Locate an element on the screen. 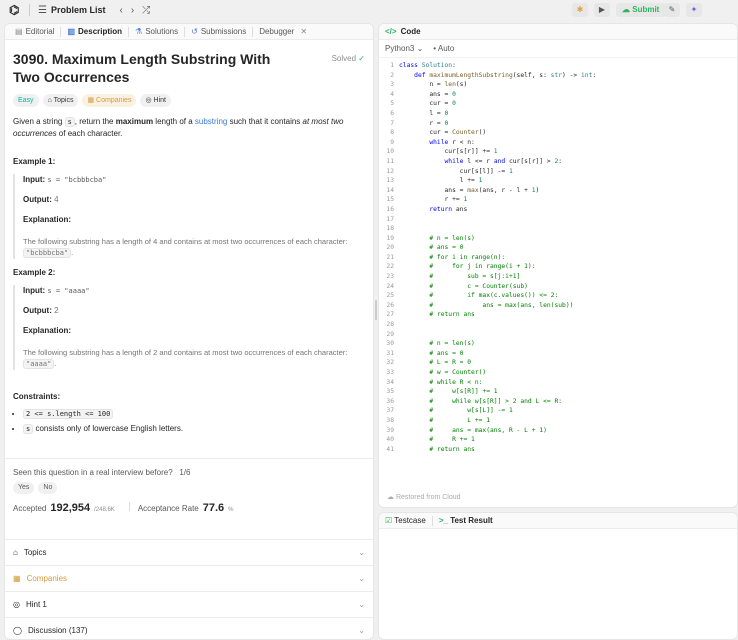  code-text: # sub = s[j:i+1] is located at coordinates (475, 277).